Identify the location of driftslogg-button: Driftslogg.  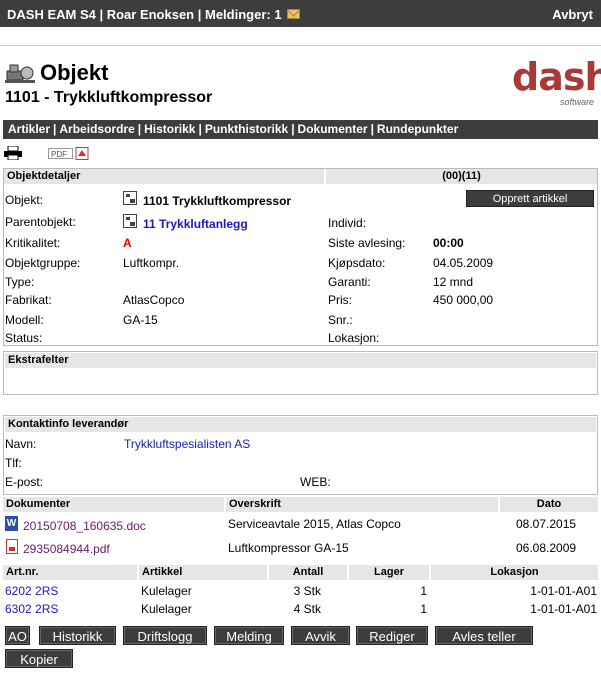
(165, 635).